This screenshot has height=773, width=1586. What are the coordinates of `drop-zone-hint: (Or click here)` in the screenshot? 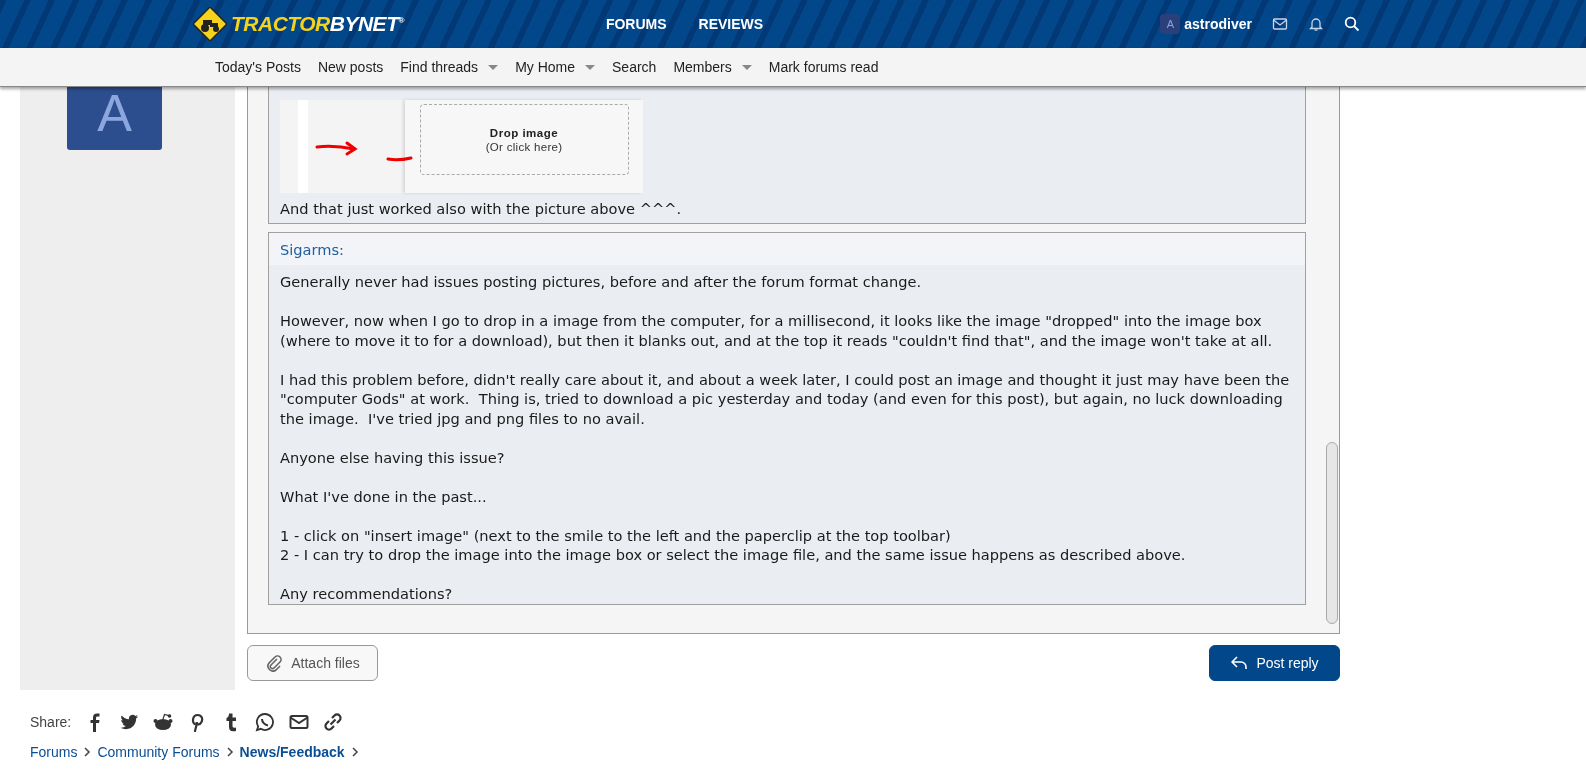 It's located at (524, 146).